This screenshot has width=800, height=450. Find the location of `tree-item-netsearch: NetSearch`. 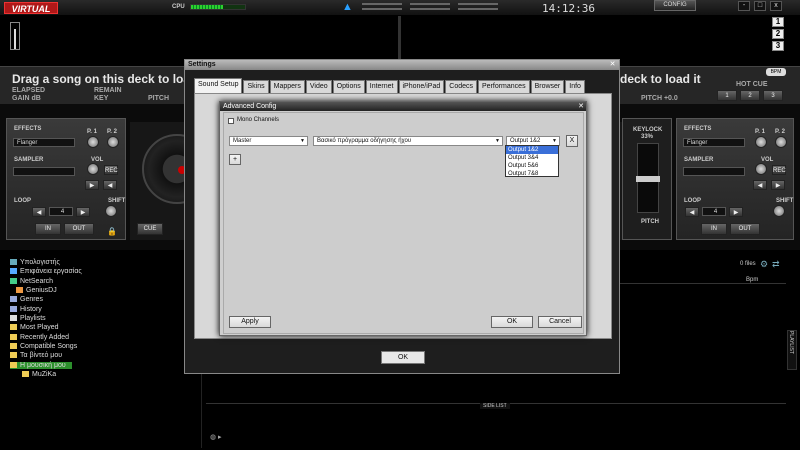

tree-item-netsearch: NetSearch is located at coordinates (31, 281).